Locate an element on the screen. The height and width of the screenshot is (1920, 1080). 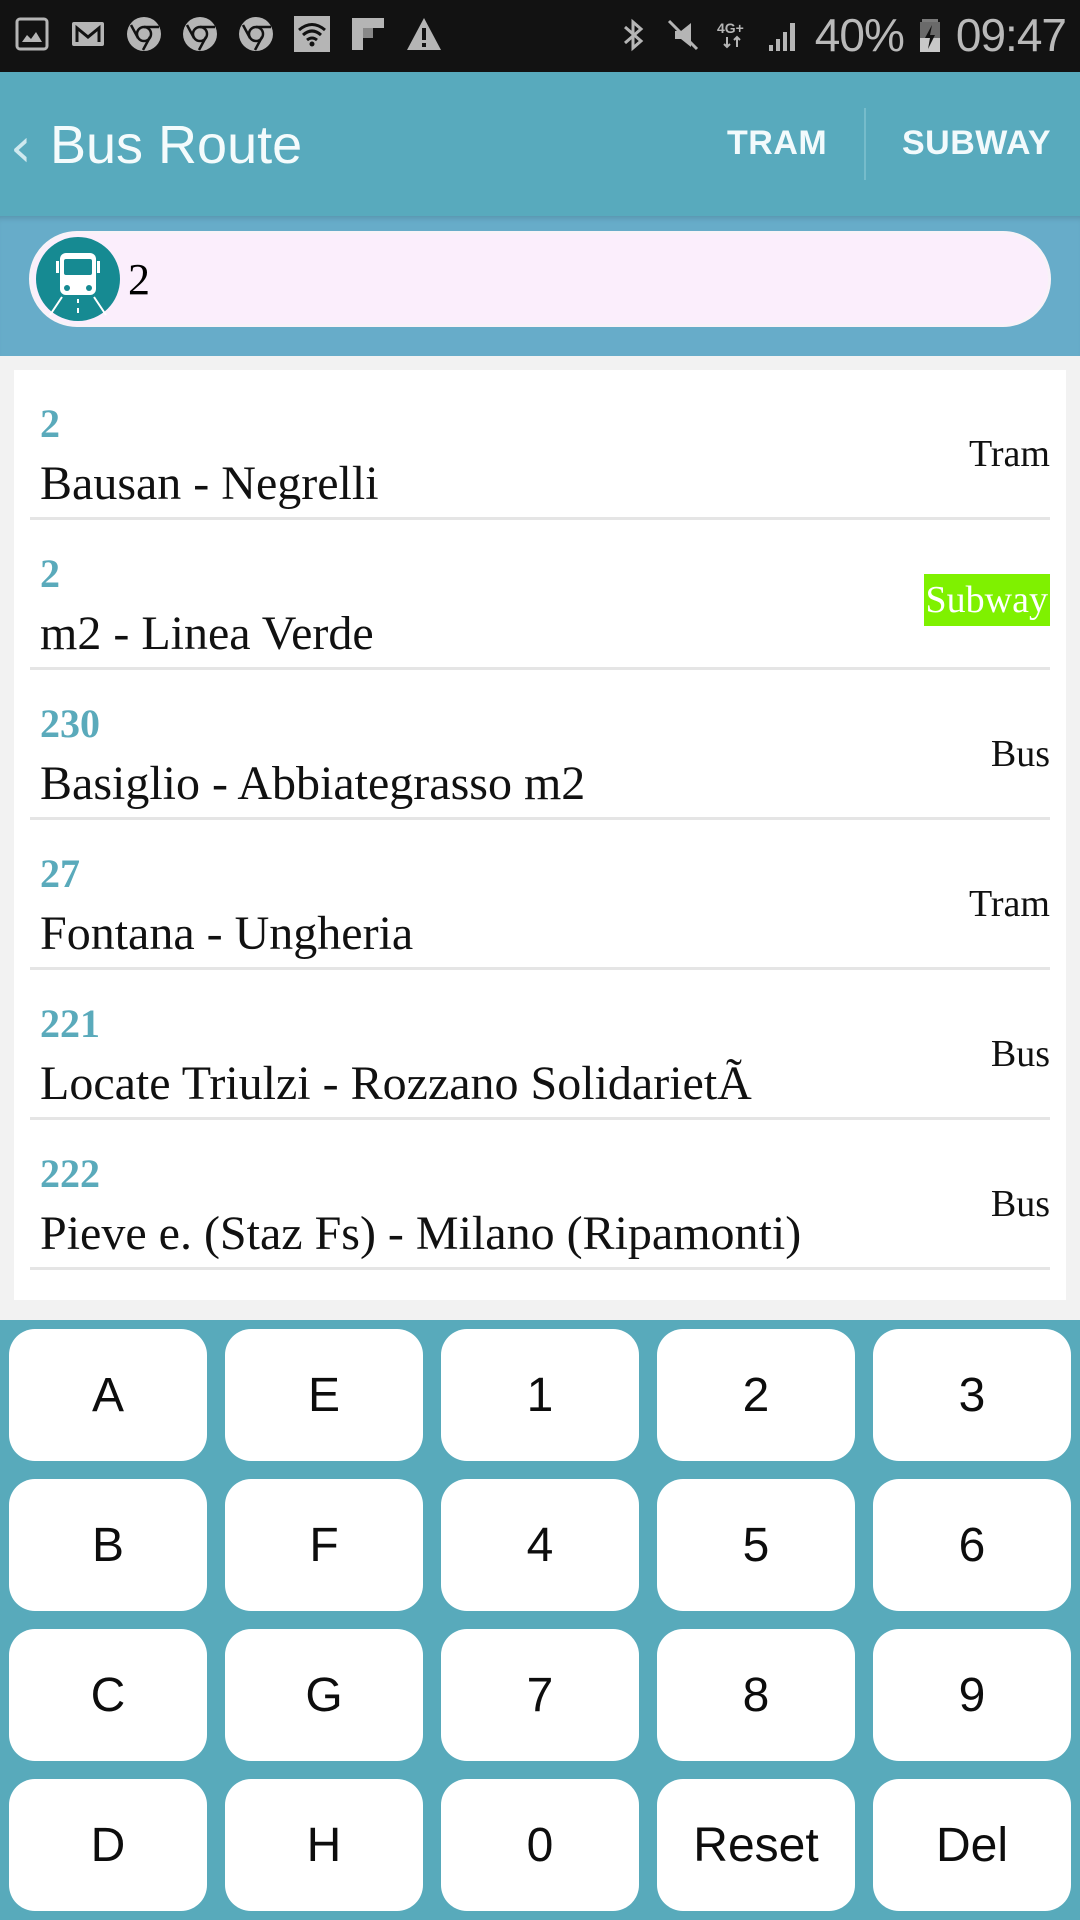
route-name: Locate Triulzi - Rozzano SolidarietÃ is located at coordinates (396, 1083).